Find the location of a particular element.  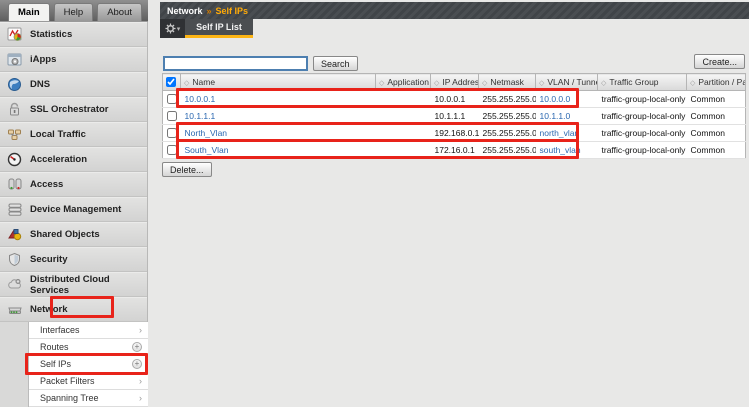

add-self-ip-icon: + is located at coordinates (137, 364).